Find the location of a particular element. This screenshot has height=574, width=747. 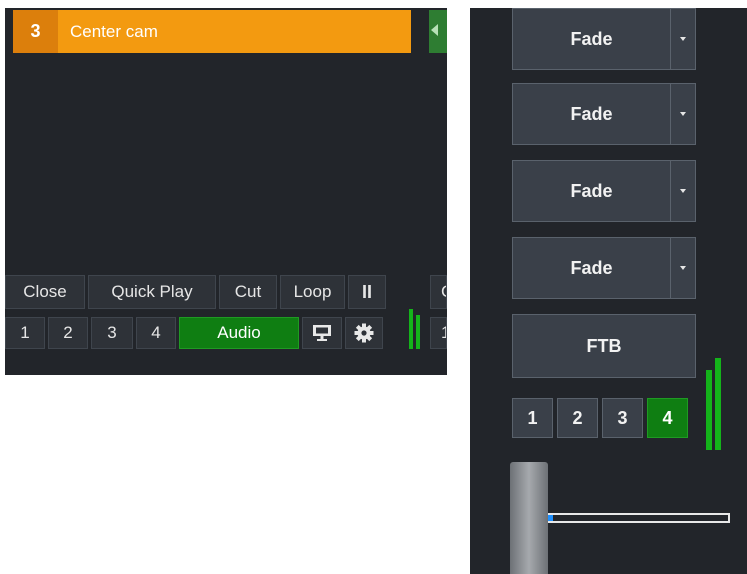

edge-button-bottom: 1 is located at coordinates (438, 333).